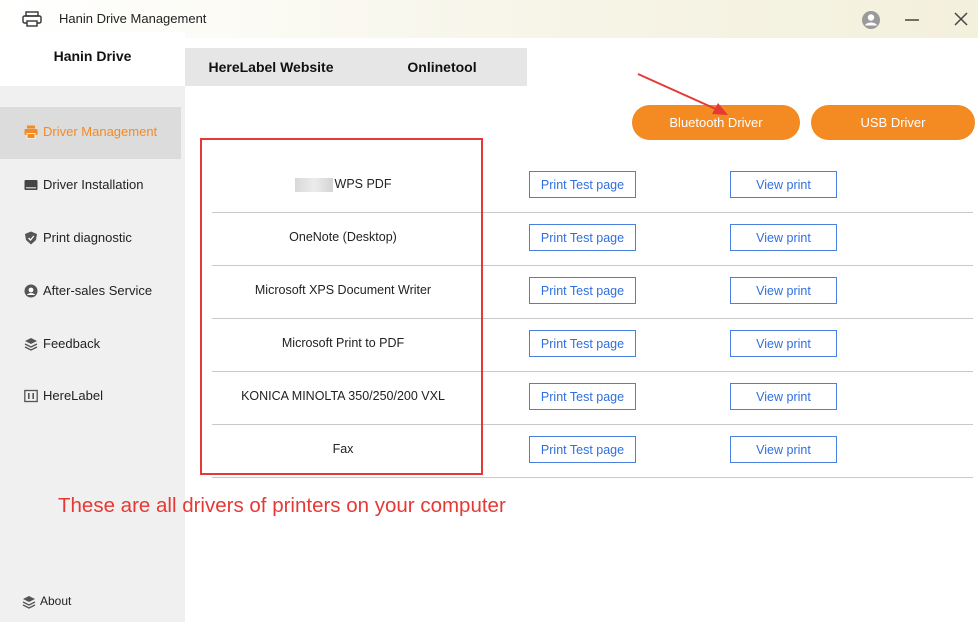 The image size is (978, 629). I want to click on sidebar-item-herelabel: HereLabel, so click(90, 397).